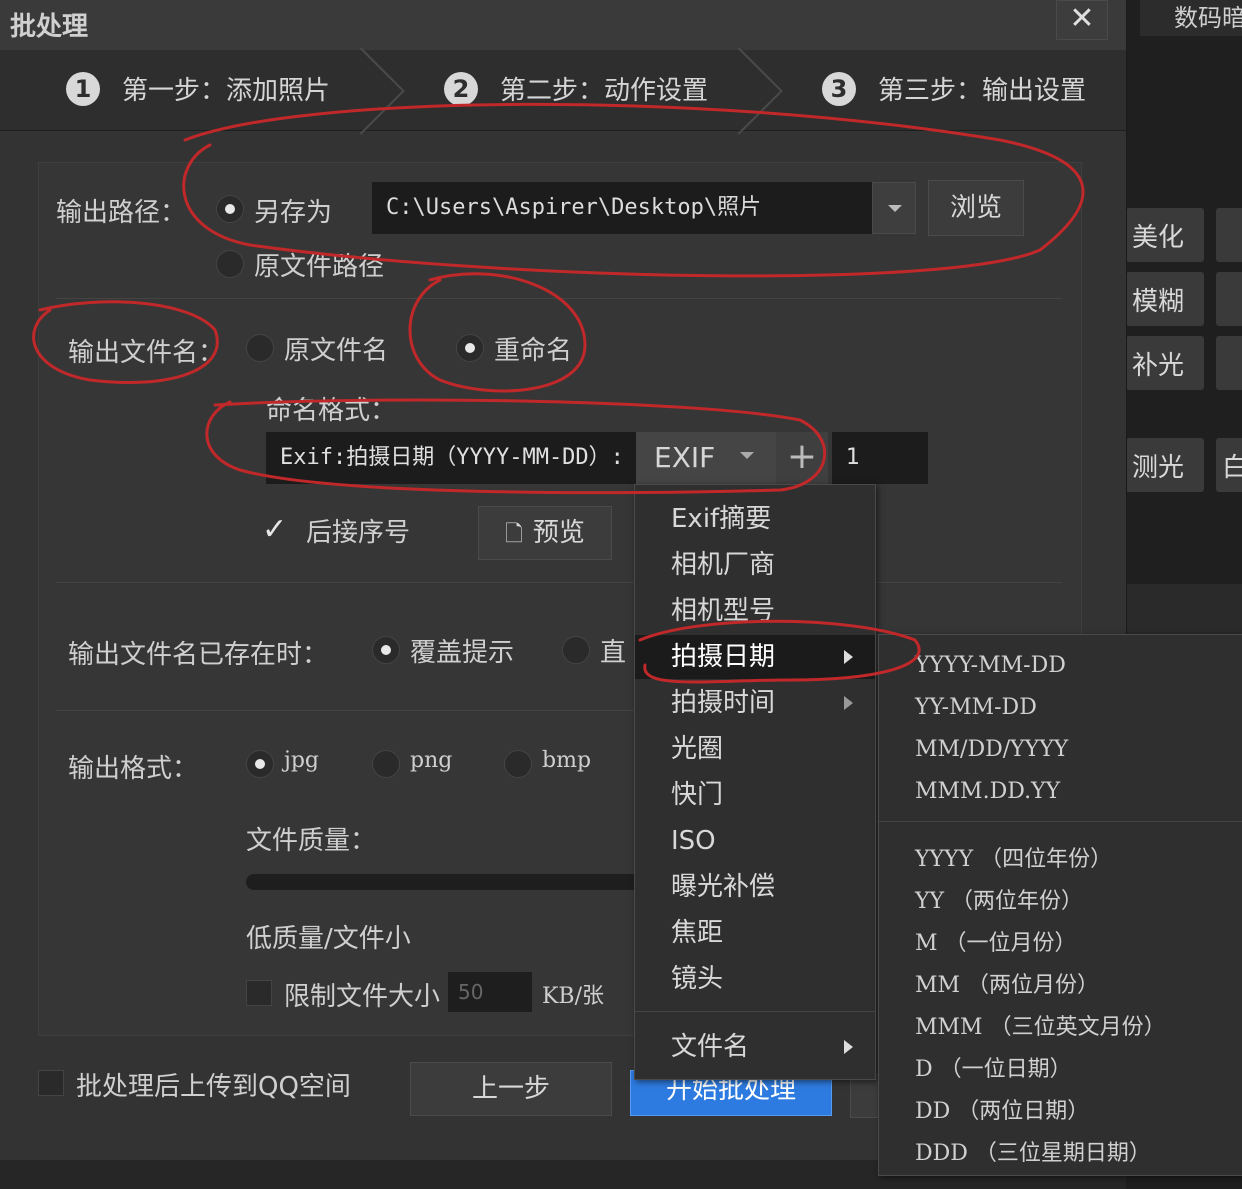 This screenshot has height=1189, width=1242. Describe the element at coordinates (260, 764) in the screenshot. I see `jpg-radio` at that location.